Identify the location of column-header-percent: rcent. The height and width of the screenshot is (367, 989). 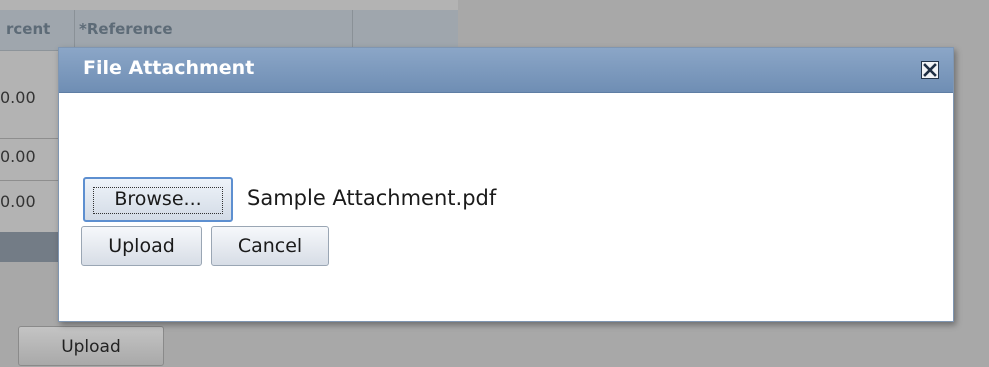
(28, 29).